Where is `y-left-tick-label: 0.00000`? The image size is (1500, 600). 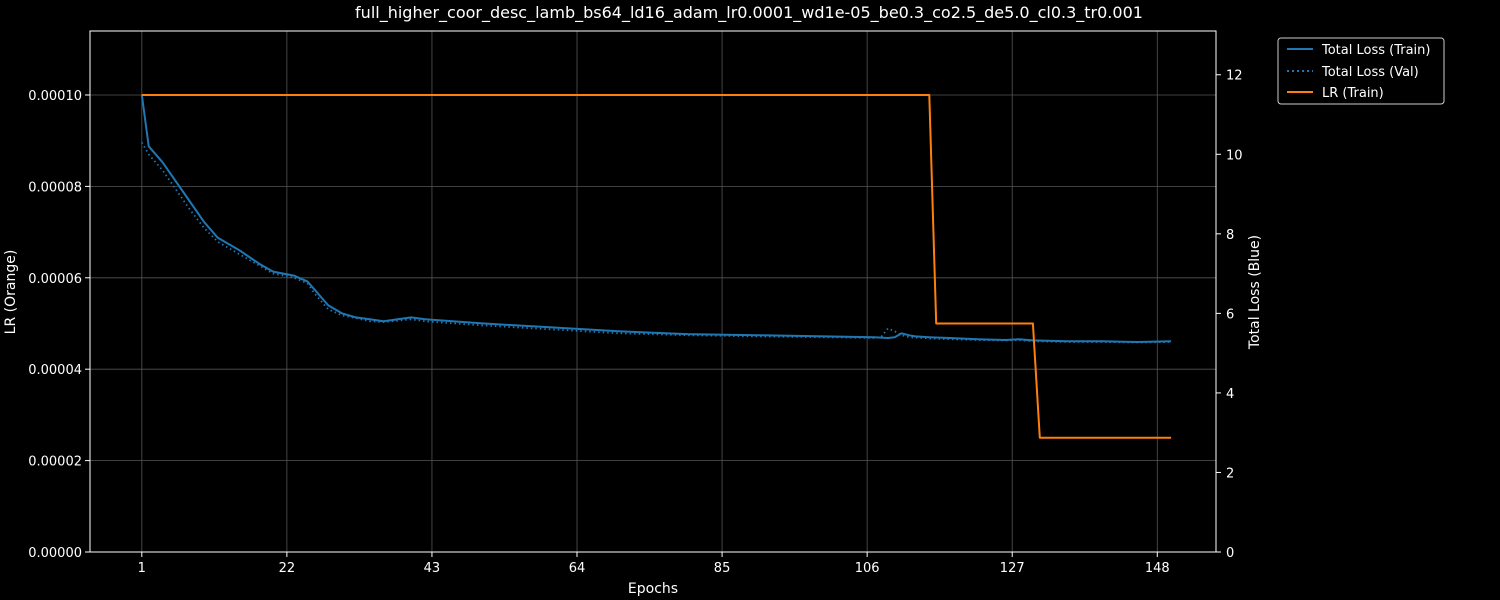
y-left-tick-label: 0.00000 is located at coordinates (55, 553).